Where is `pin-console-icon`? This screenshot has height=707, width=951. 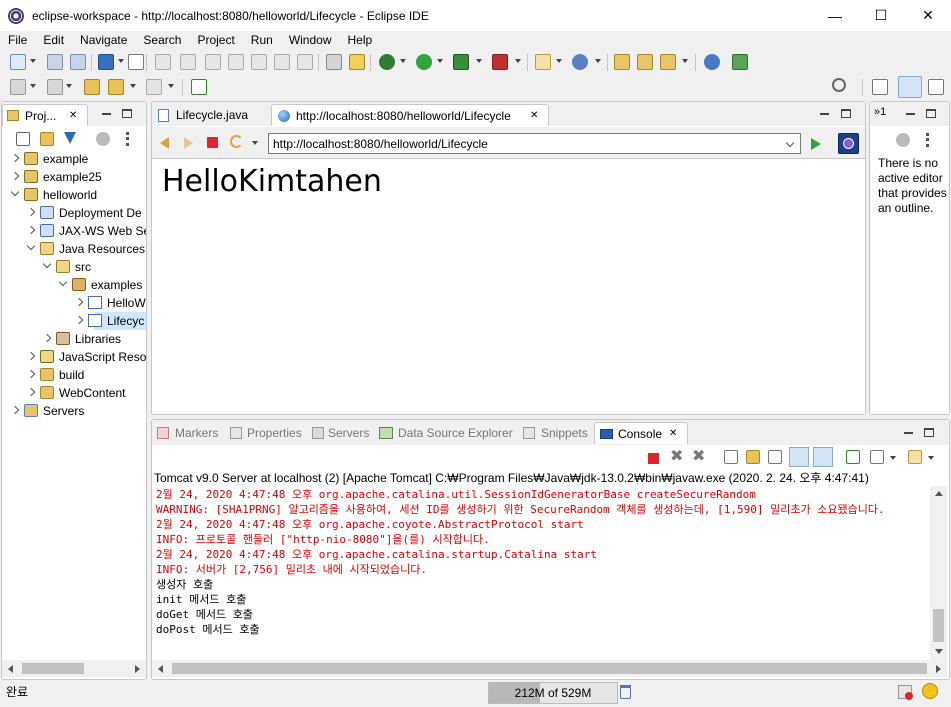 pin-console-icon is located at coordinates (853, 457).